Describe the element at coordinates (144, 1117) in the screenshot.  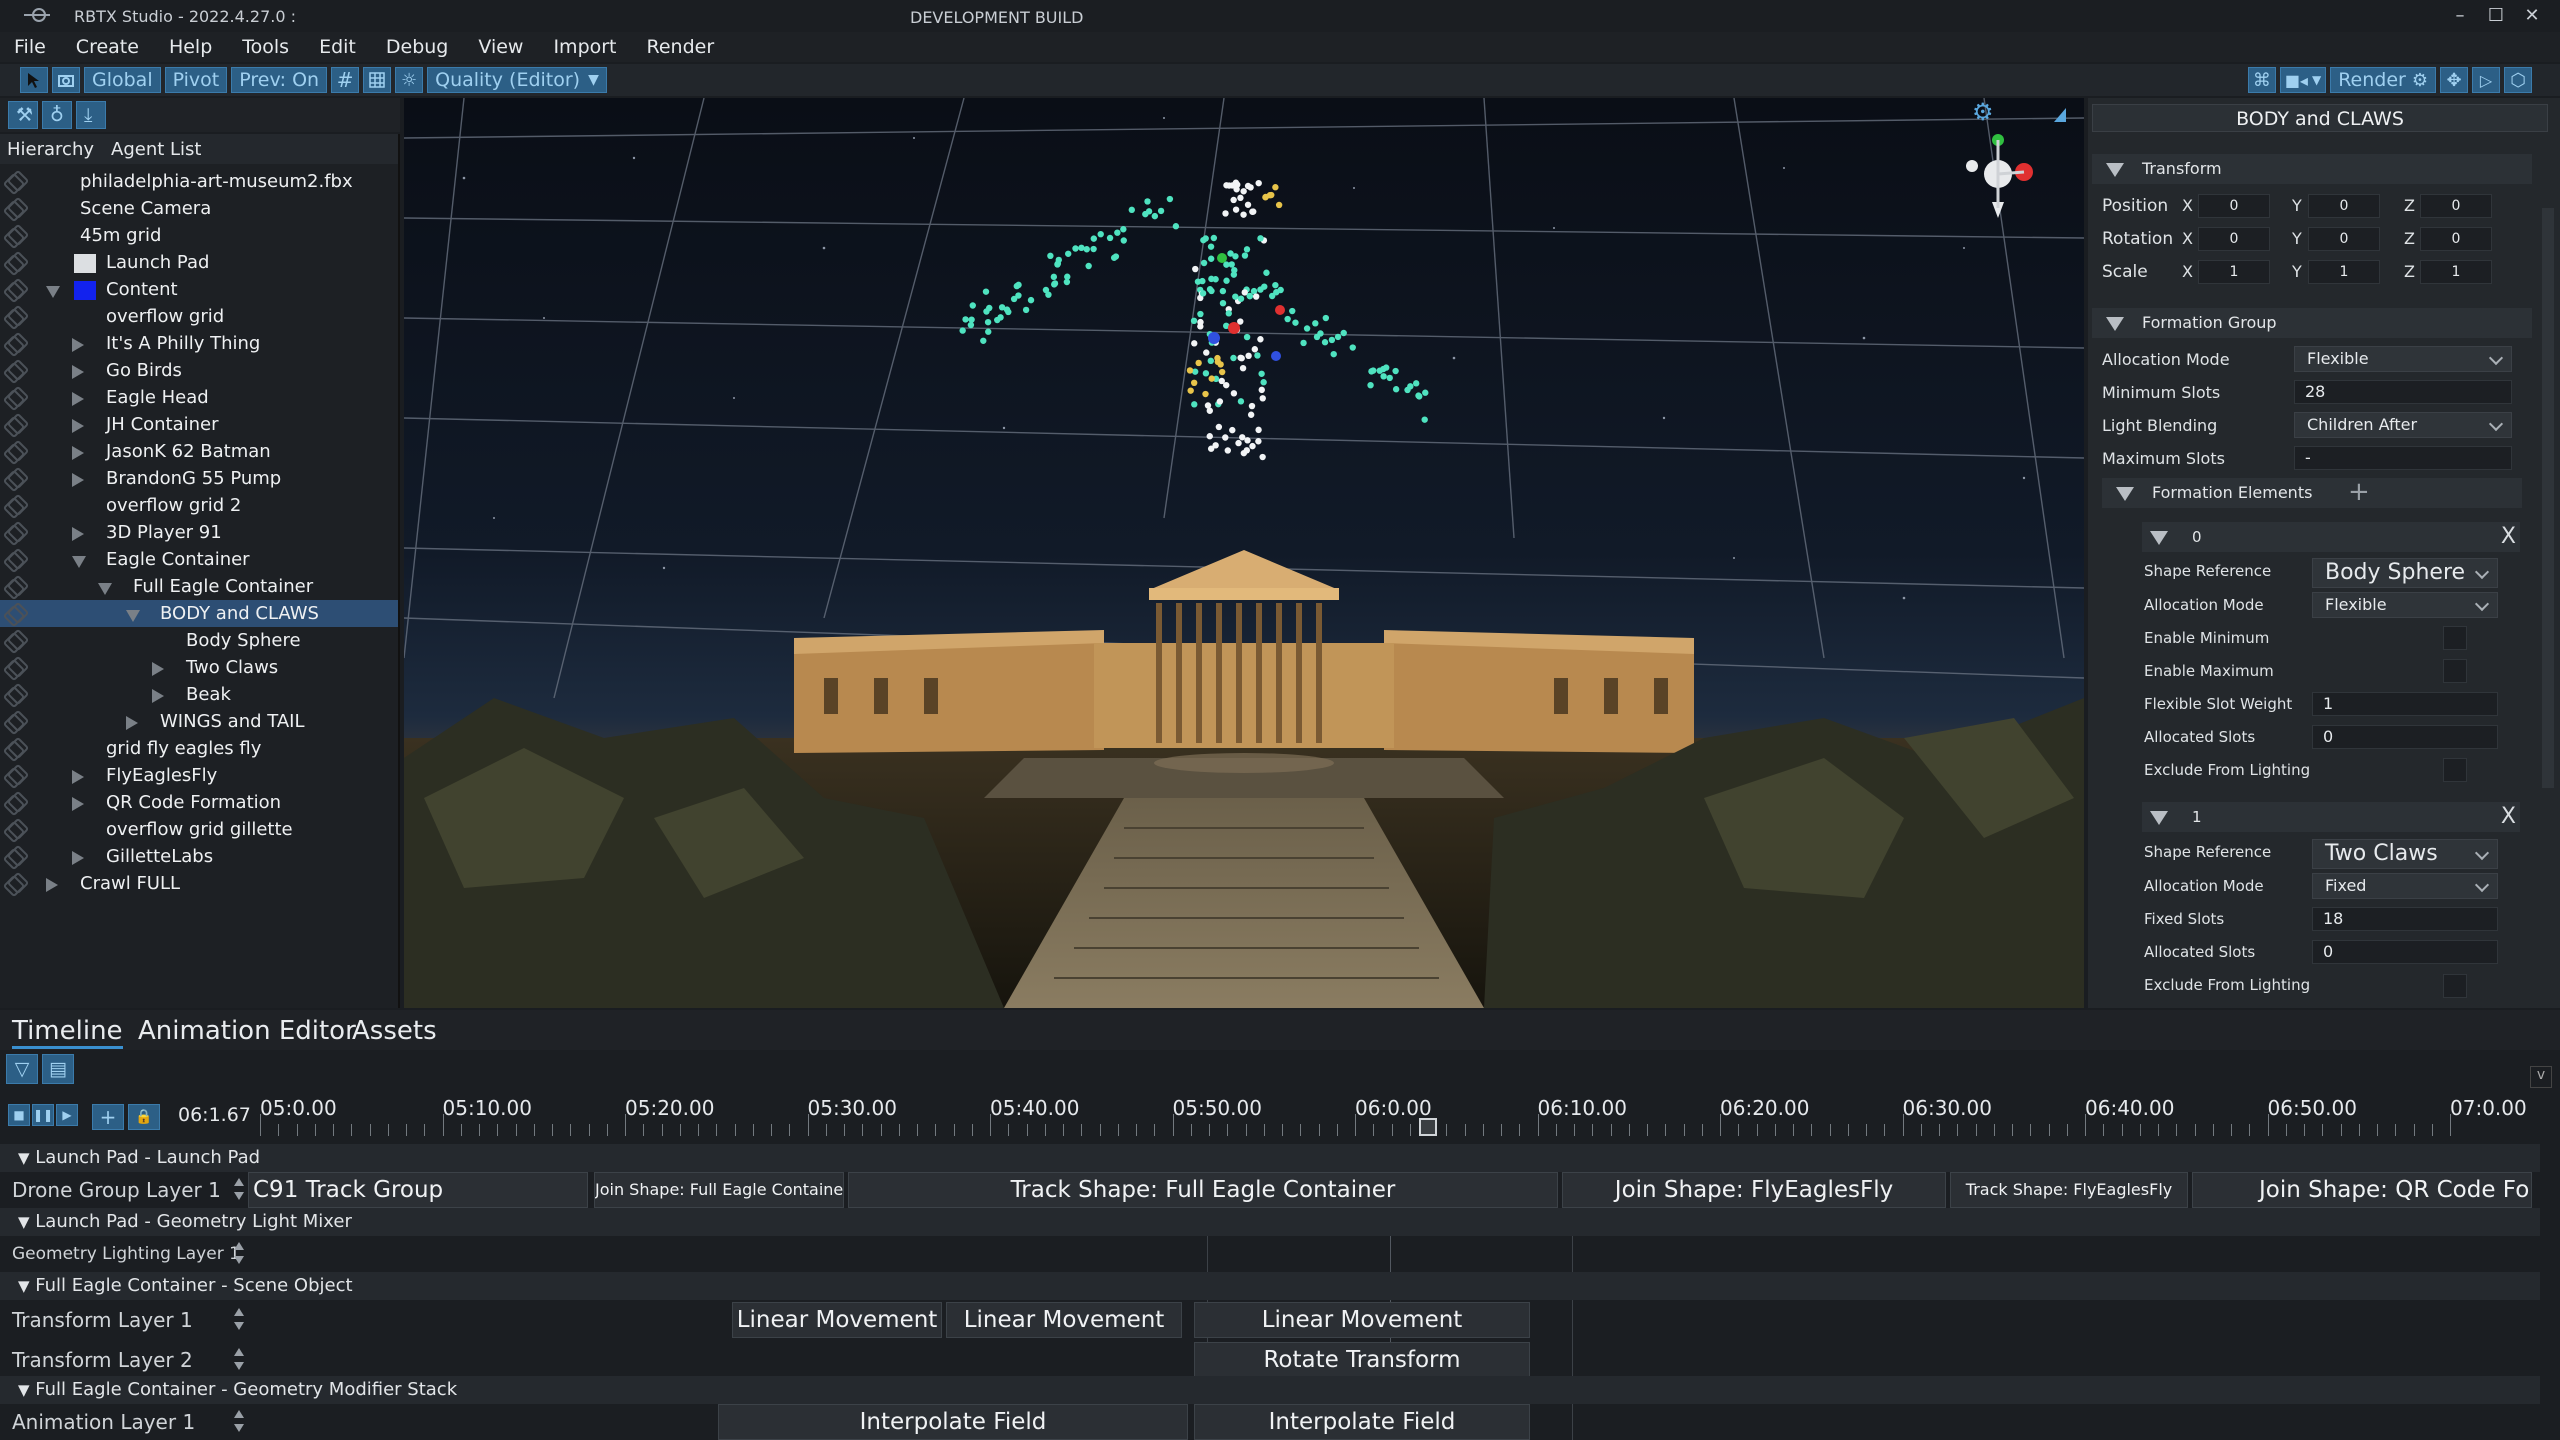
I see `lock-button: 🔒` at that location.